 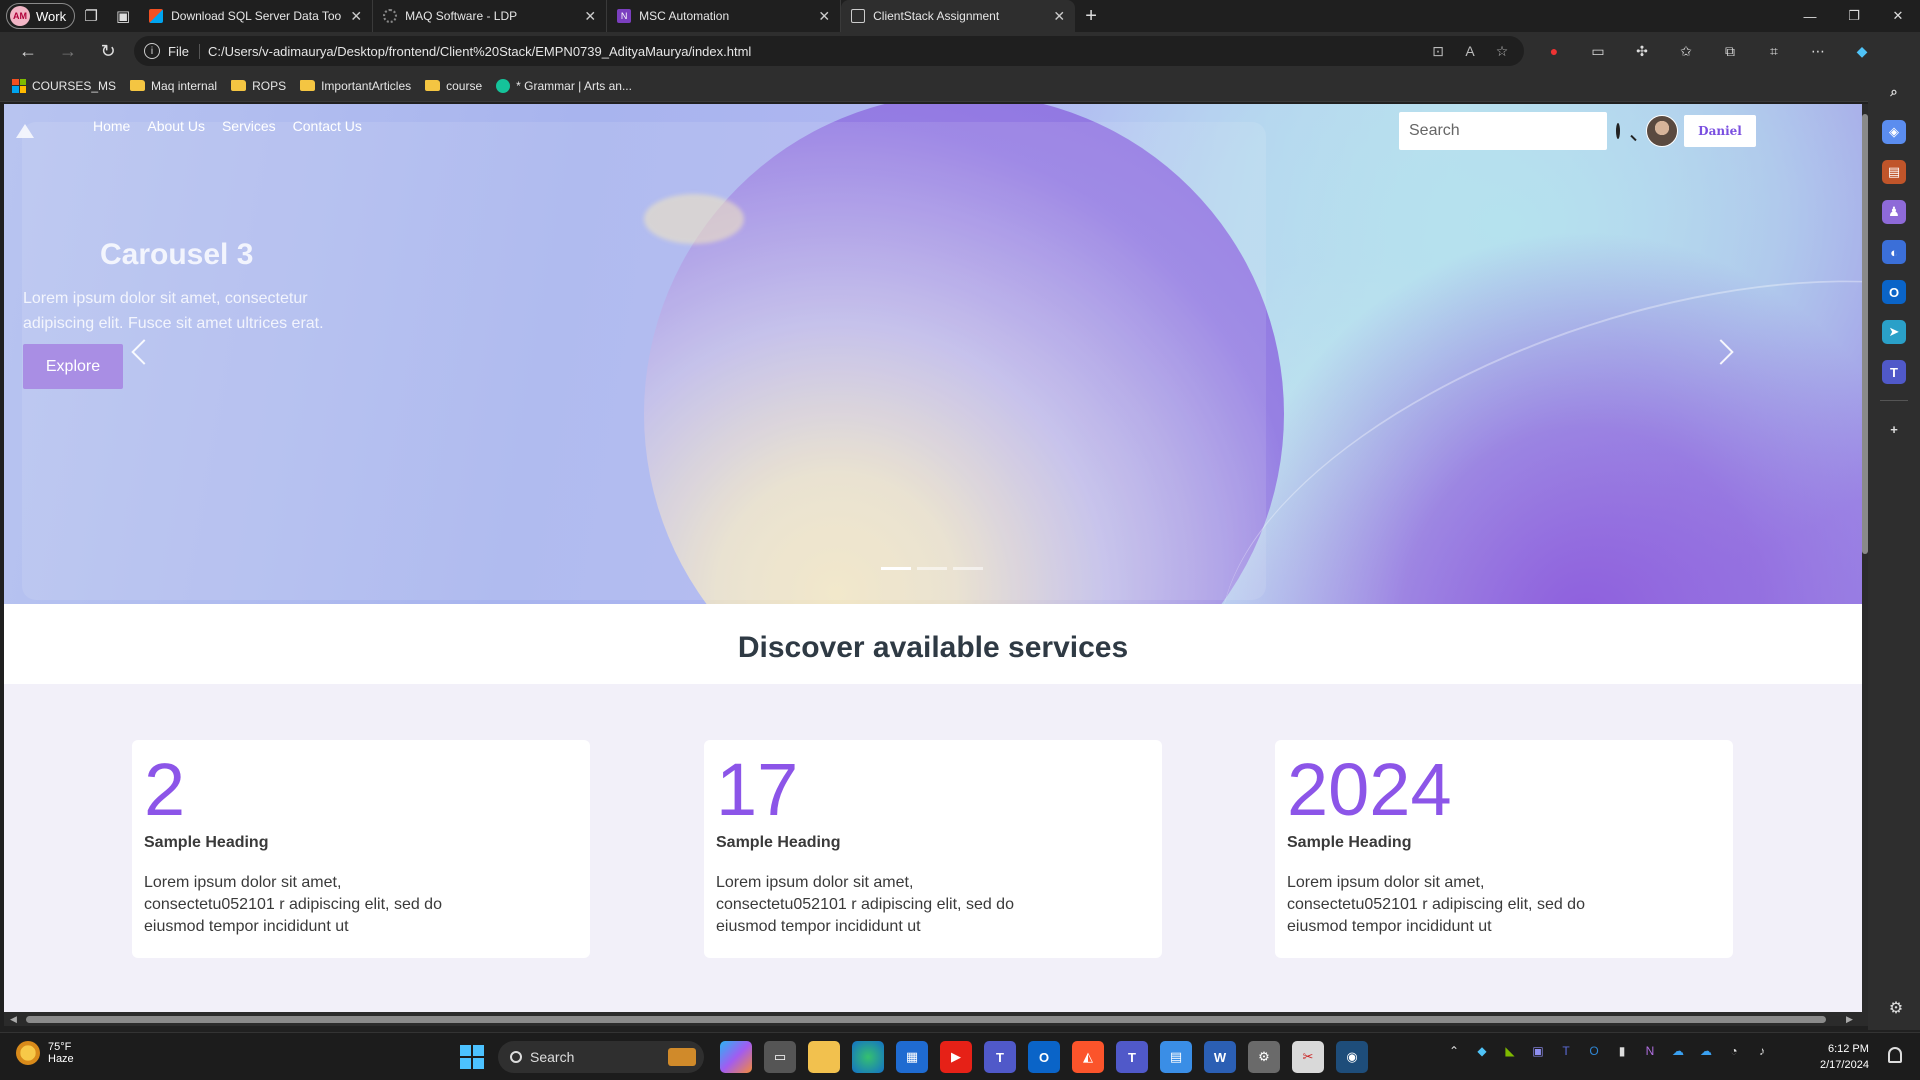 I want to click on vertical-scrollbar, so click(x=1865, y=558).